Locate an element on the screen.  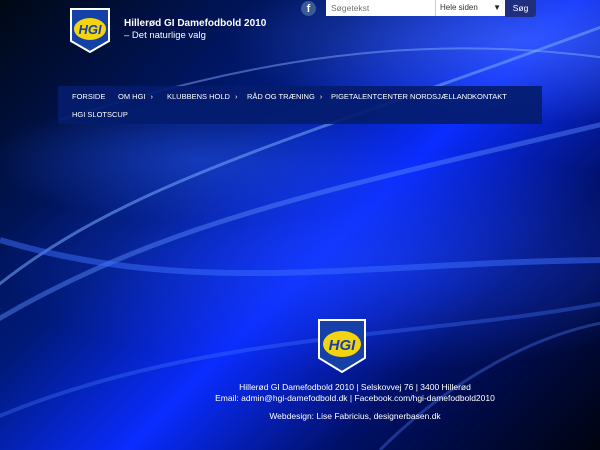
nav-item-om-hgi: OM HGI › is located at coordinates (135, 97).